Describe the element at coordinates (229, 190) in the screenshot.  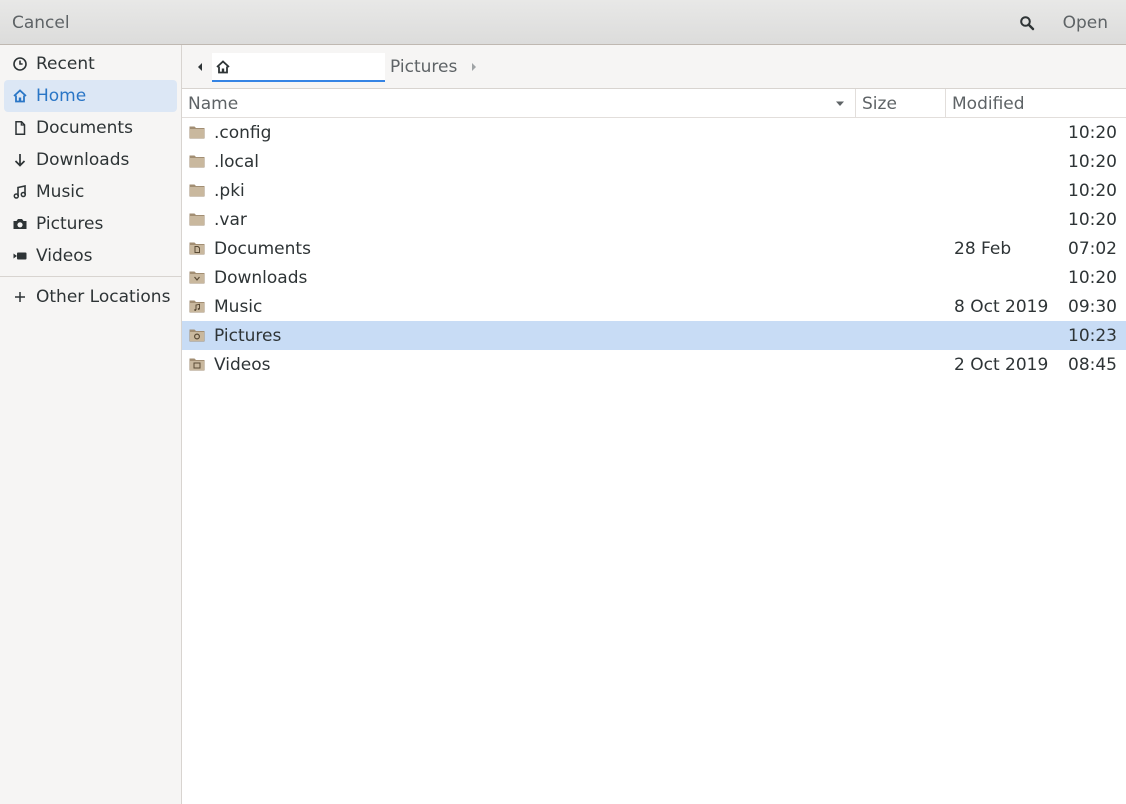
I see `file-name: .pki` at that location.